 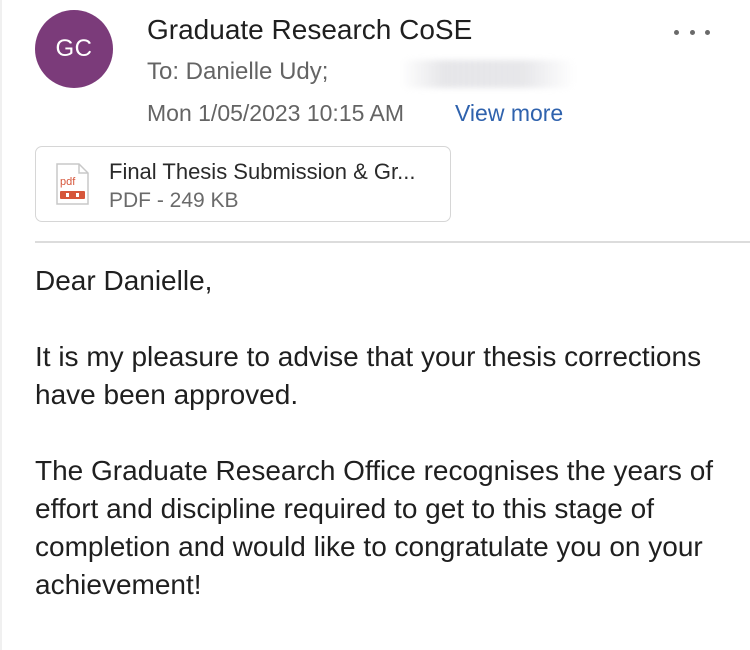 What do you see at coordinates (392, 242) in the screenshot?
I see `header-divider` at bounding box center [392, 242].